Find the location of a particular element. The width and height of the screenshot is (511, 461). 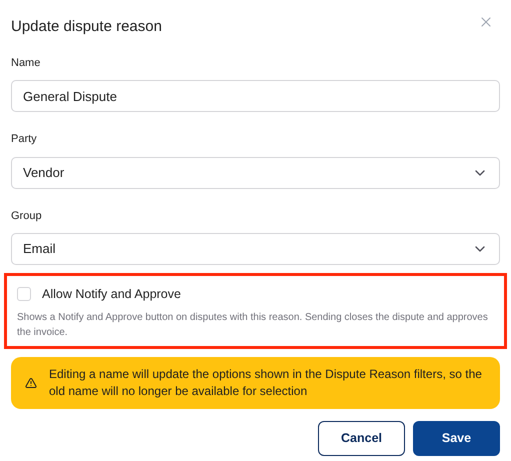

warning-icon is located at coordinates (31, 382).